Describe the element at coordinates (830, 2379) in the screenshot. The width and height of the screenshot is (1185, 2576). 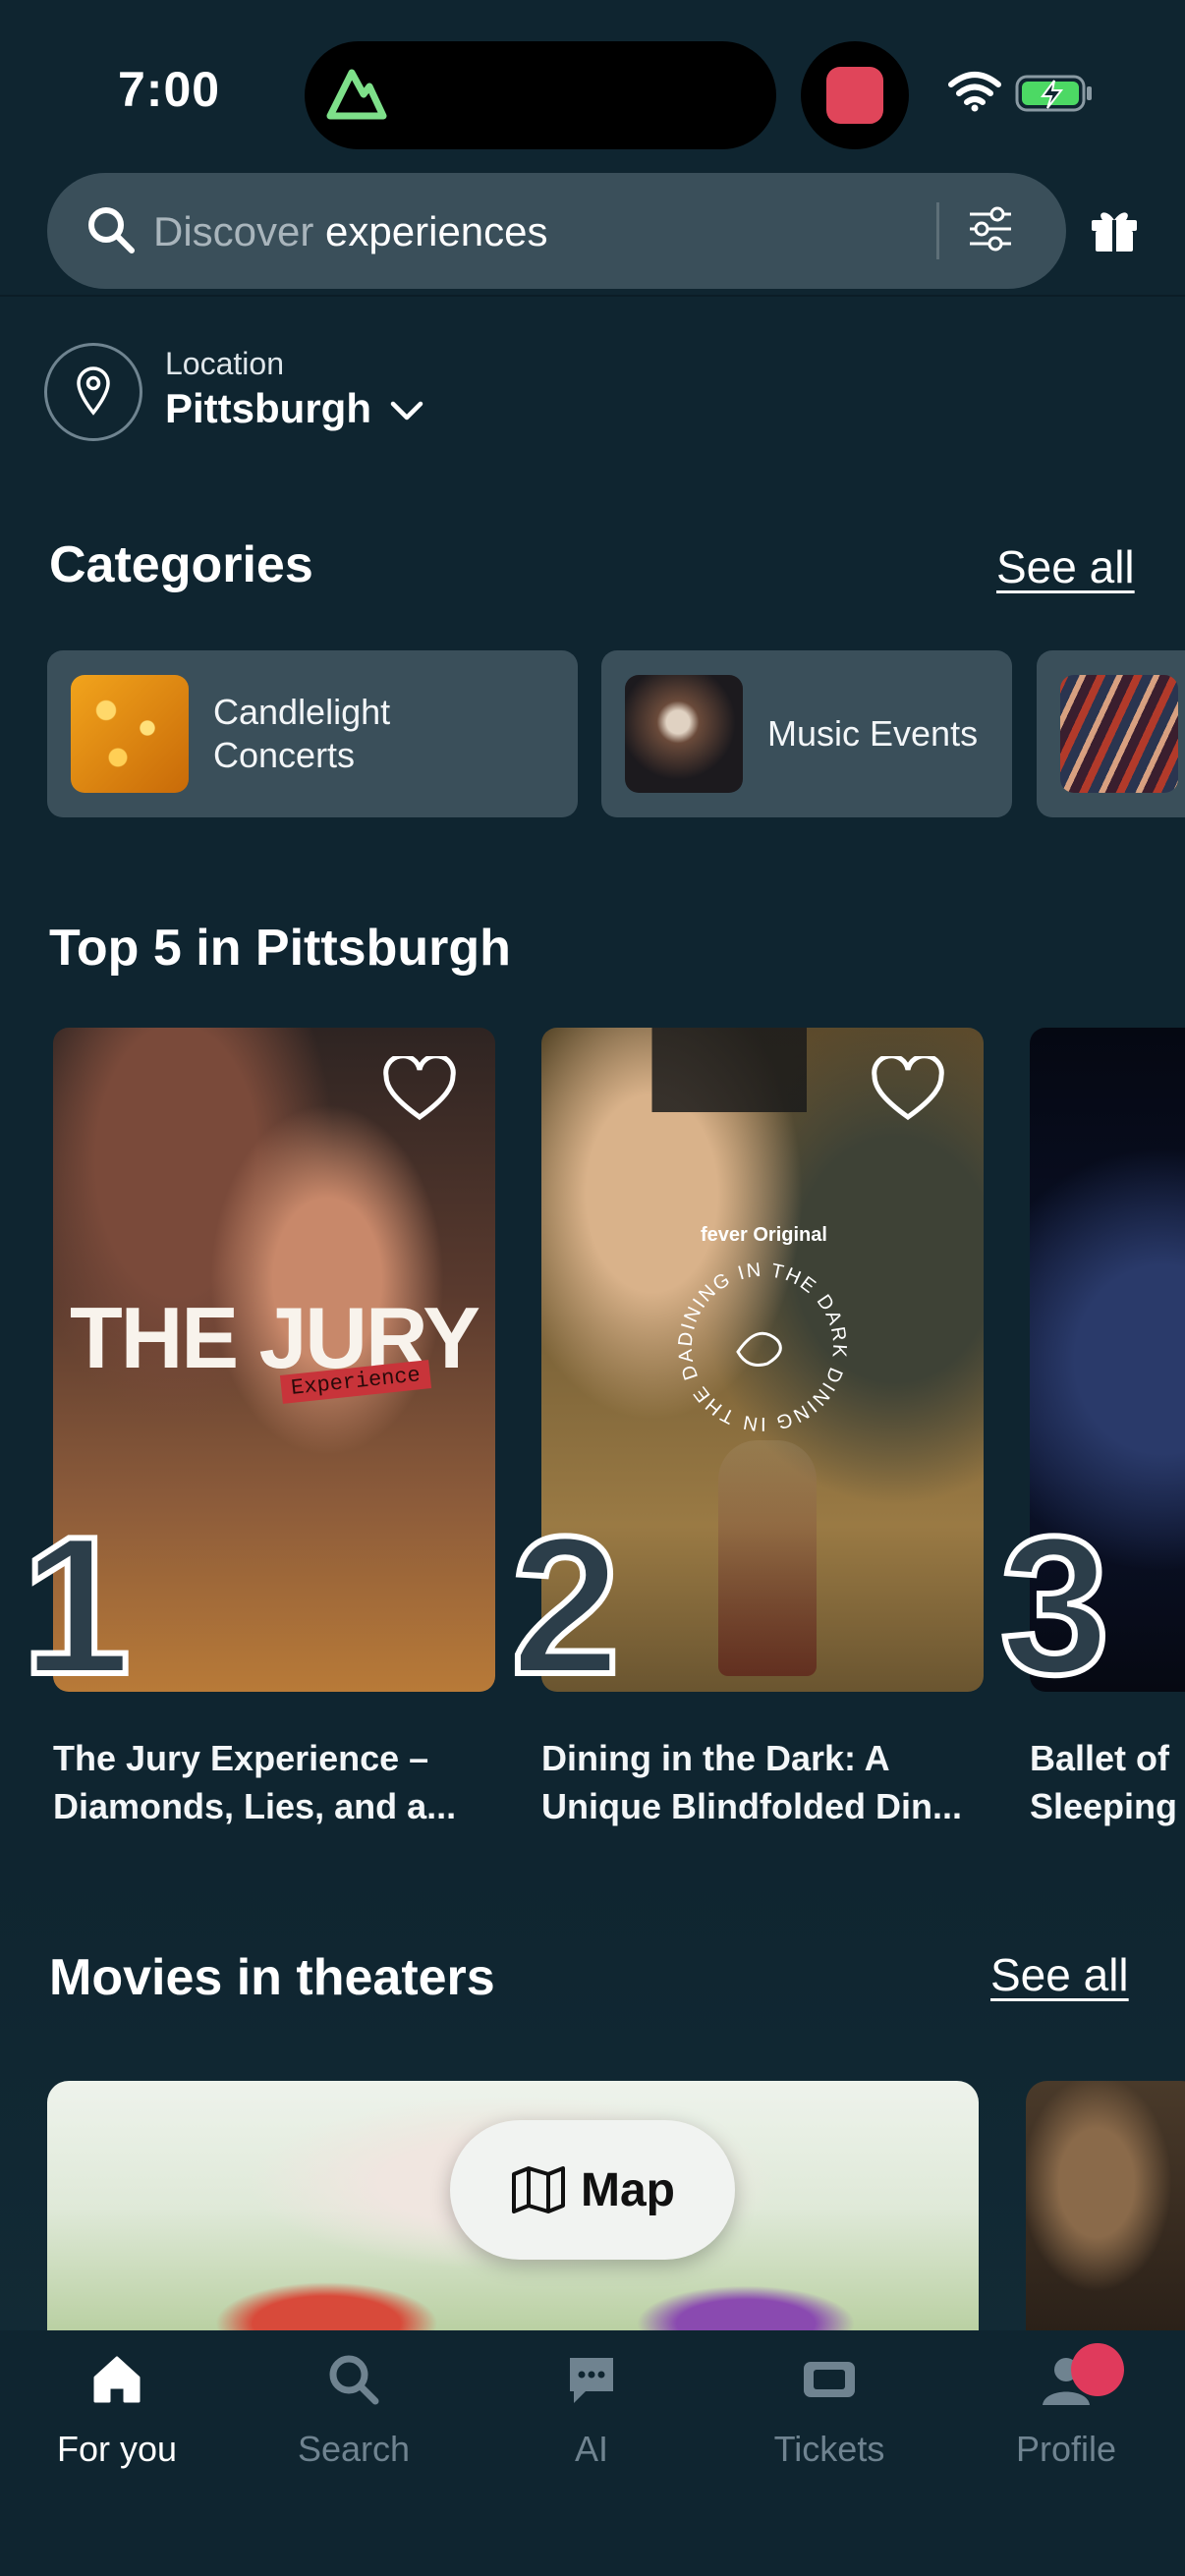
I see `ticket-icon` at that location.